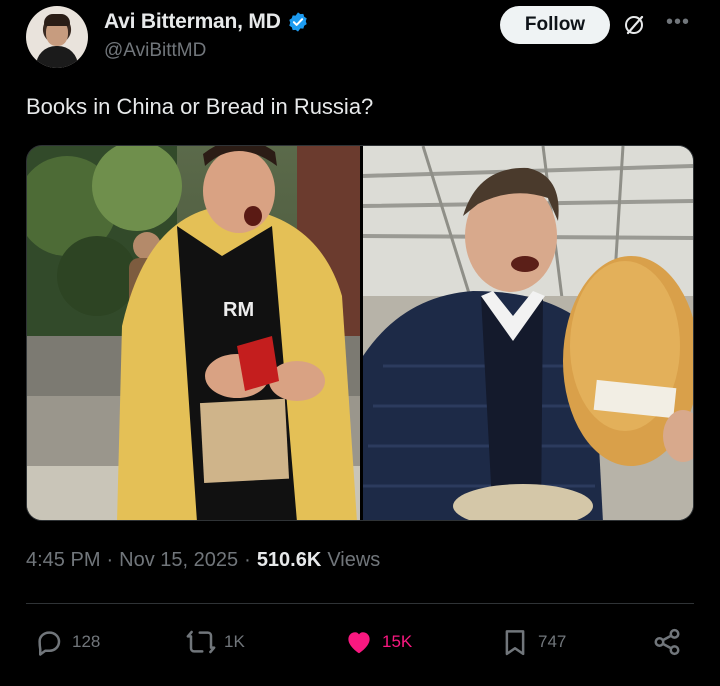 Image resolution: width=720 pixels, height=686 pixels. Describe the element at coordinates (234, 641) in the screenshot. I see `repost-count: 1K` at that location.